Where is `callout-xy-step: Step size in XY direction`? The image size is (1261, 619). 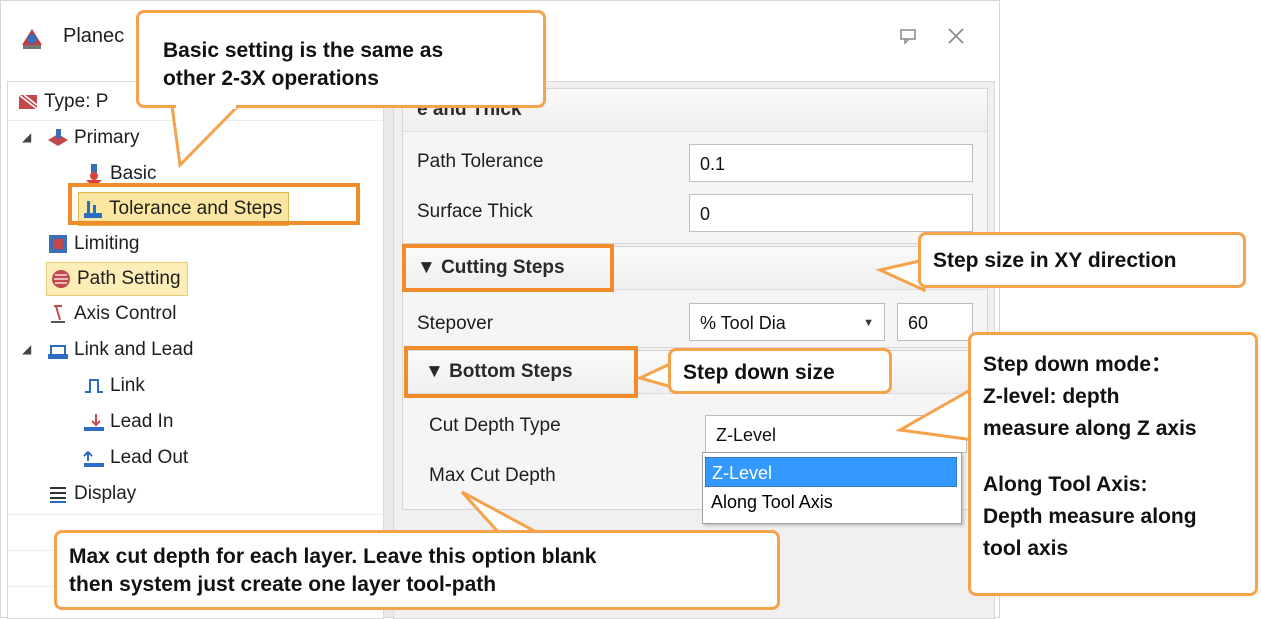 callout-xy-step: Step size in XY direction is located at coordinates (1082, 260).